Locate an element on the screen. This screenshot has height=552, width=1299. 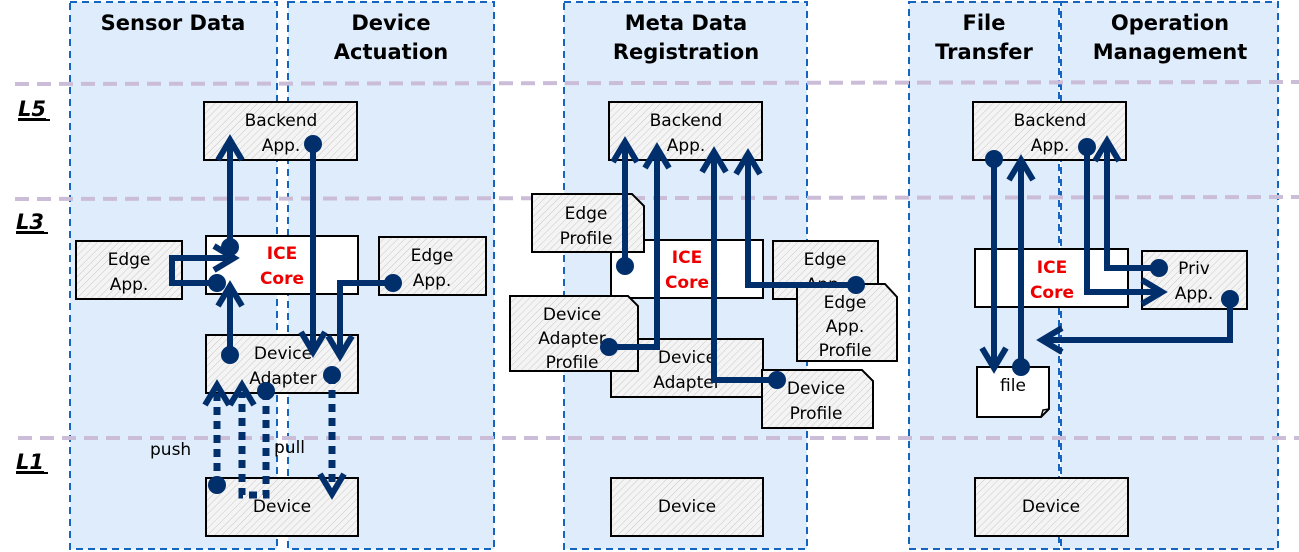
column-title-device-actuation-1: Device is located at coordinates (390, 23).